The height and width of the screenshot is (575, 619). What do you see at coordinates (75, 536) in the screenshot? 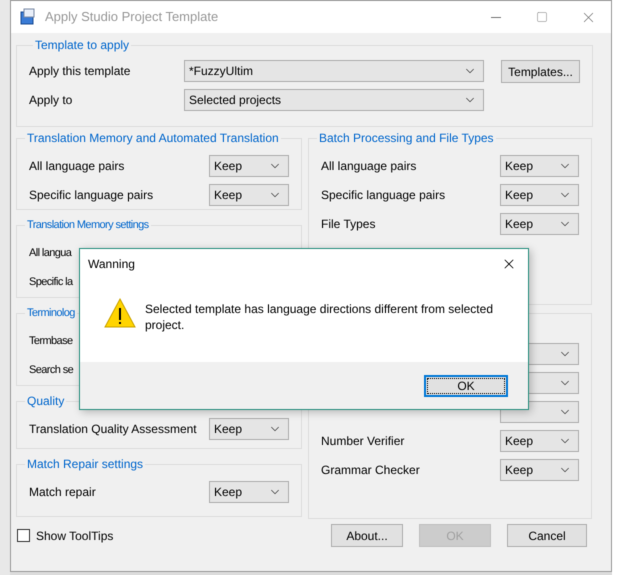
I see `checkbox-label: Show ToolTips` at bounding box center [75, 536].